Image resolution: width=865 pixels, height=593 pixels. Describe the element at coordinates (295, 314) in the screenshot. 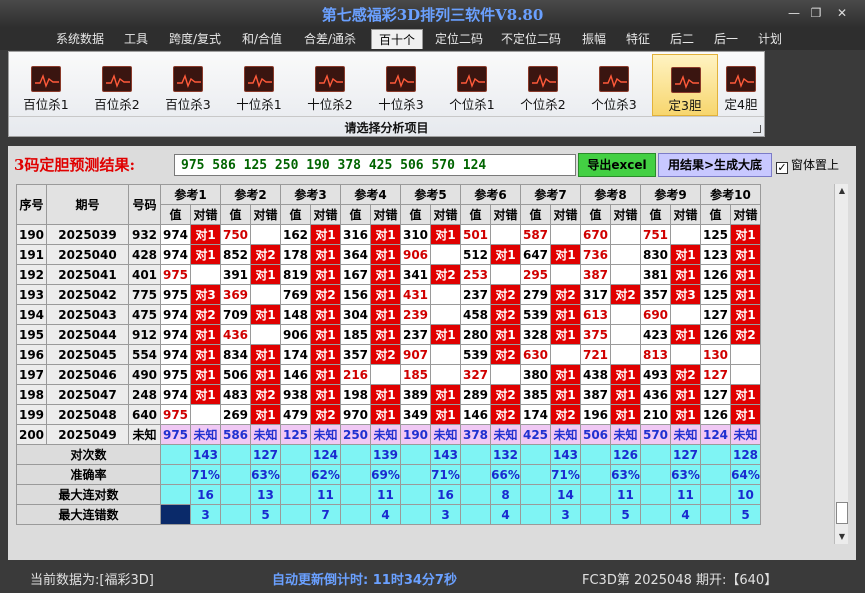

I see `ref-value-cell: 148` at that location.